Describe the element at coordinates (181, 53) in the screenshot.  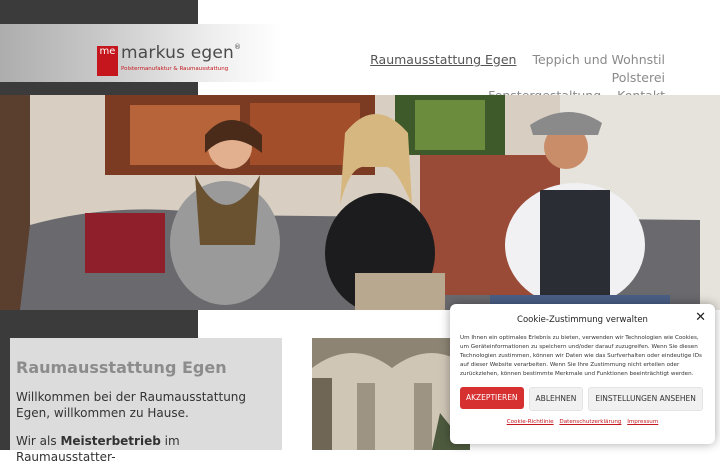
I see `logo-name: markus egen®` at that location.